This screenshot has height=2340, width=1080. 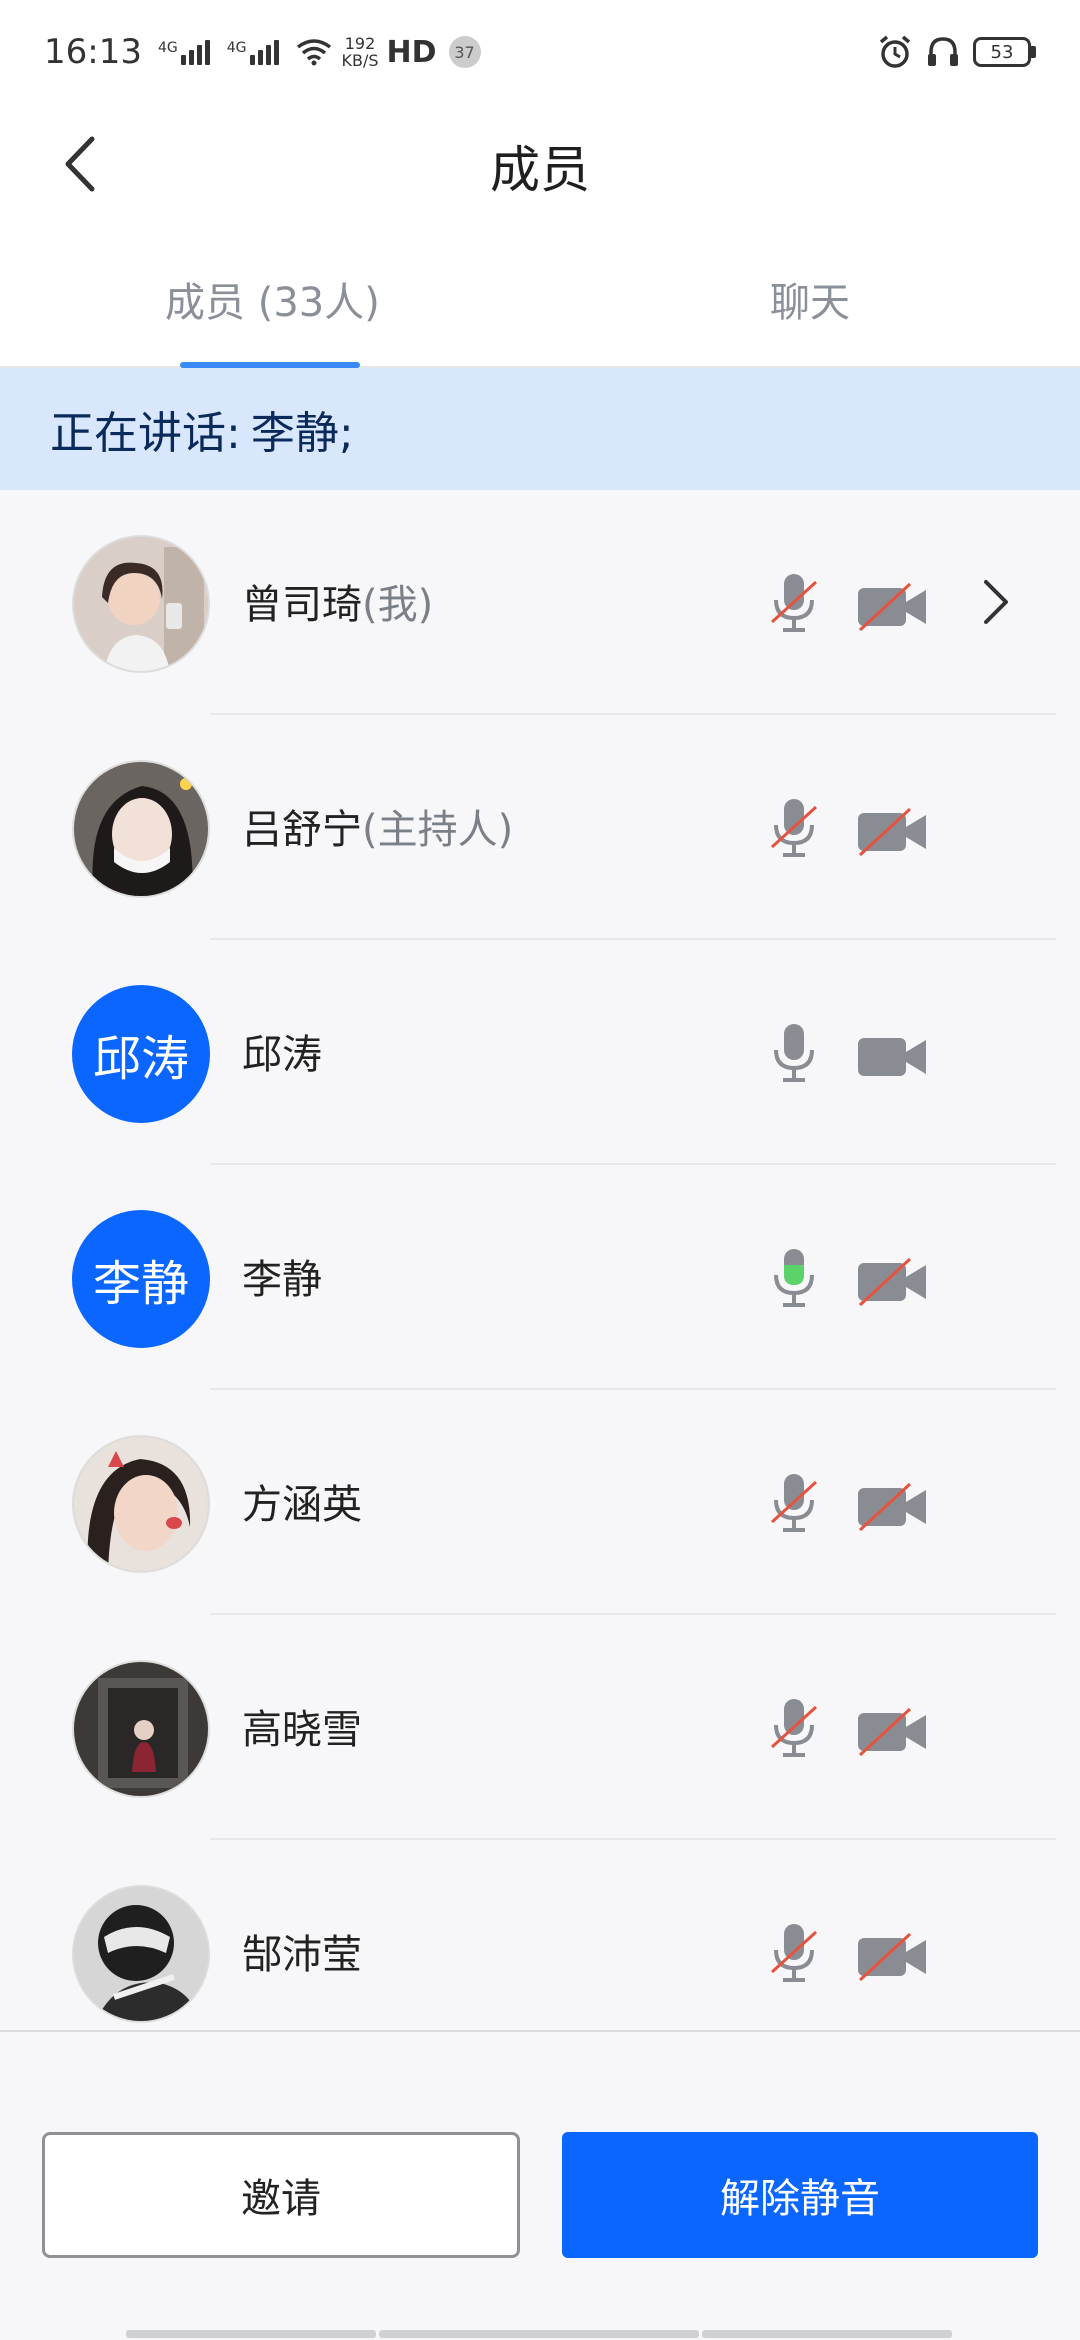 I want to click on member-name-text: 曾司琦, so click(x=302, y=605).